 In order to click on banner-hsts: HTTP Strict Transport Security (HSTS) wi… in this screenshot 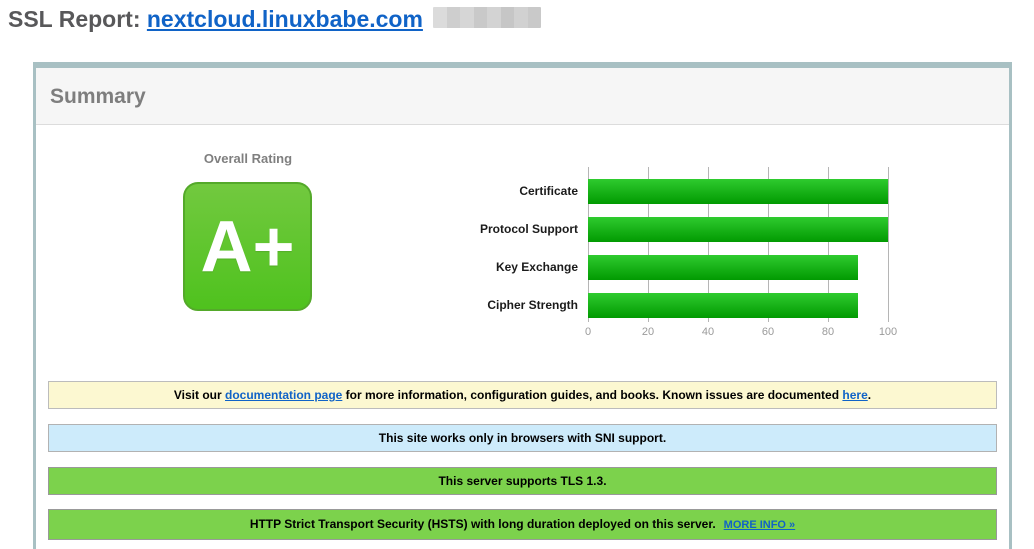, I will do `click(522, 524)`.